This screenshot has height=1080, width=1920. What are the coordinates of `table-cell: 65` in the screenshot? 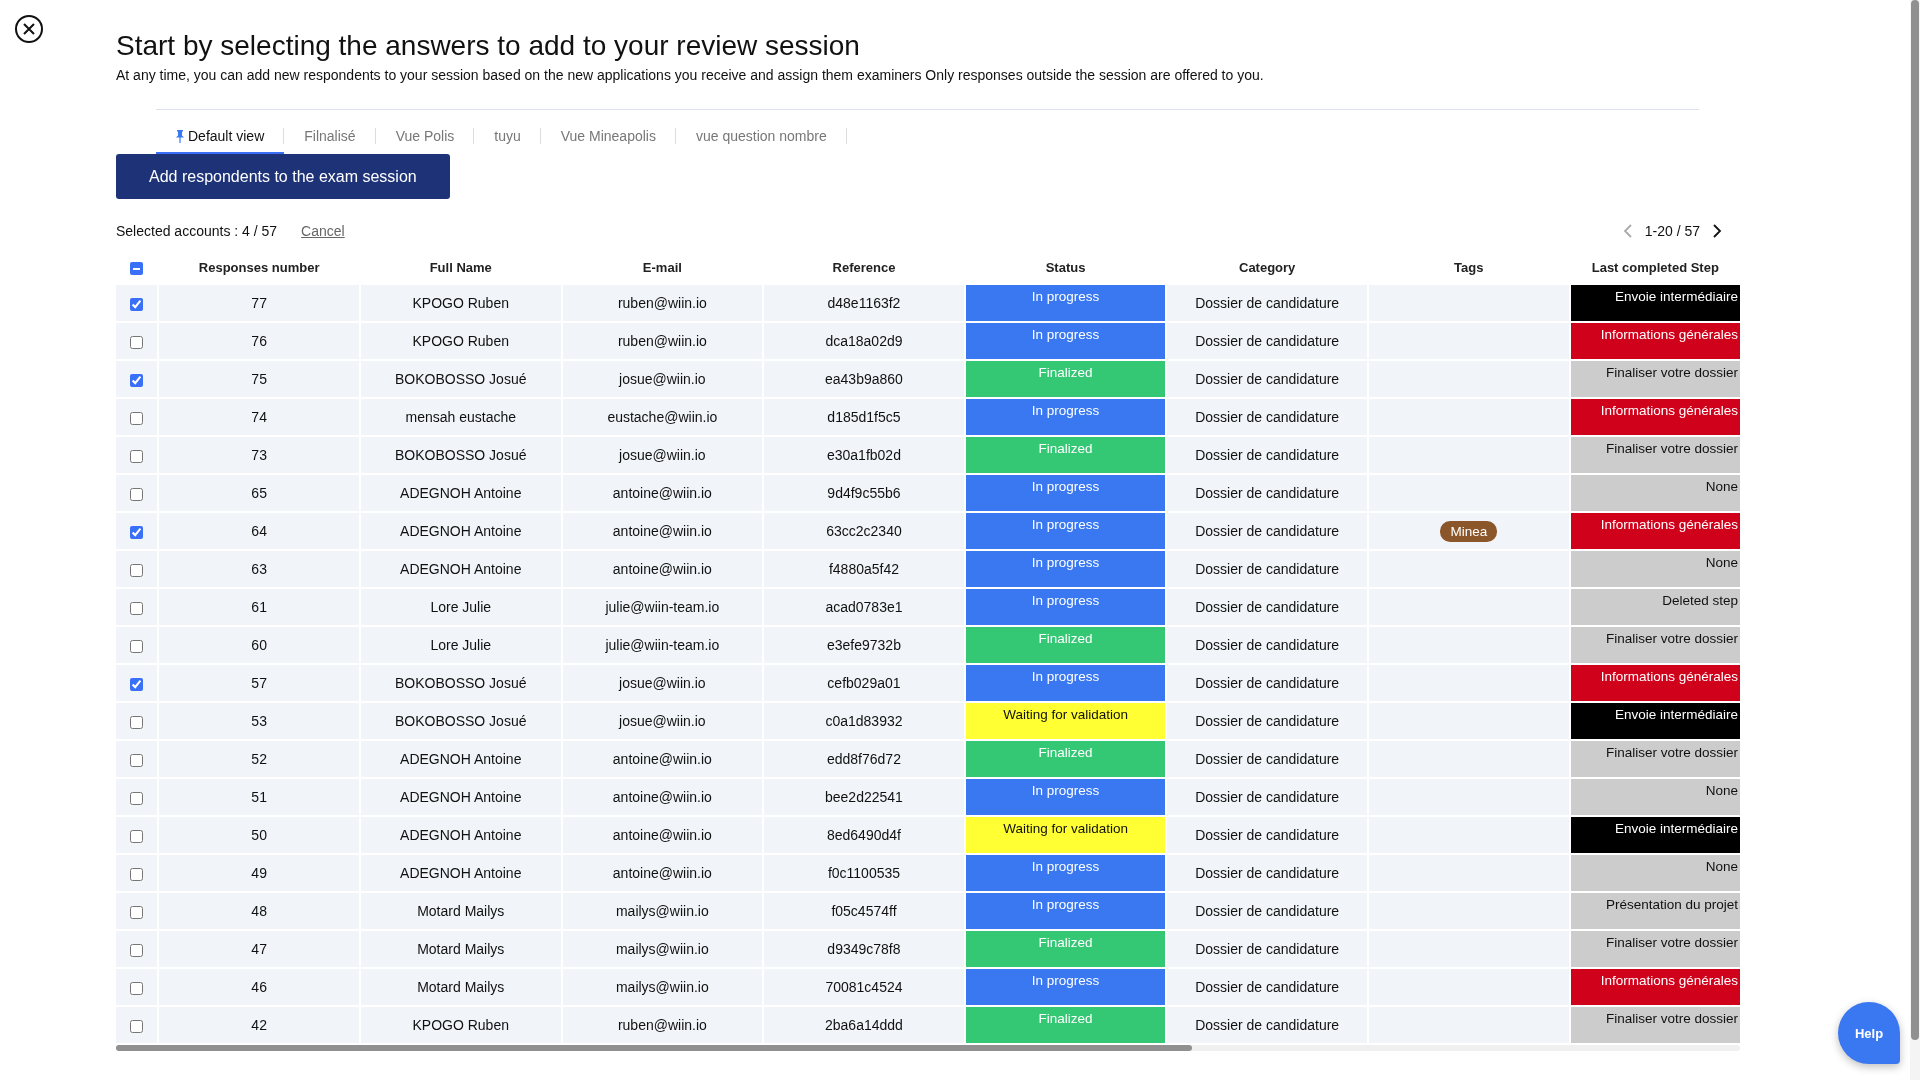 It's located at (259, 493).